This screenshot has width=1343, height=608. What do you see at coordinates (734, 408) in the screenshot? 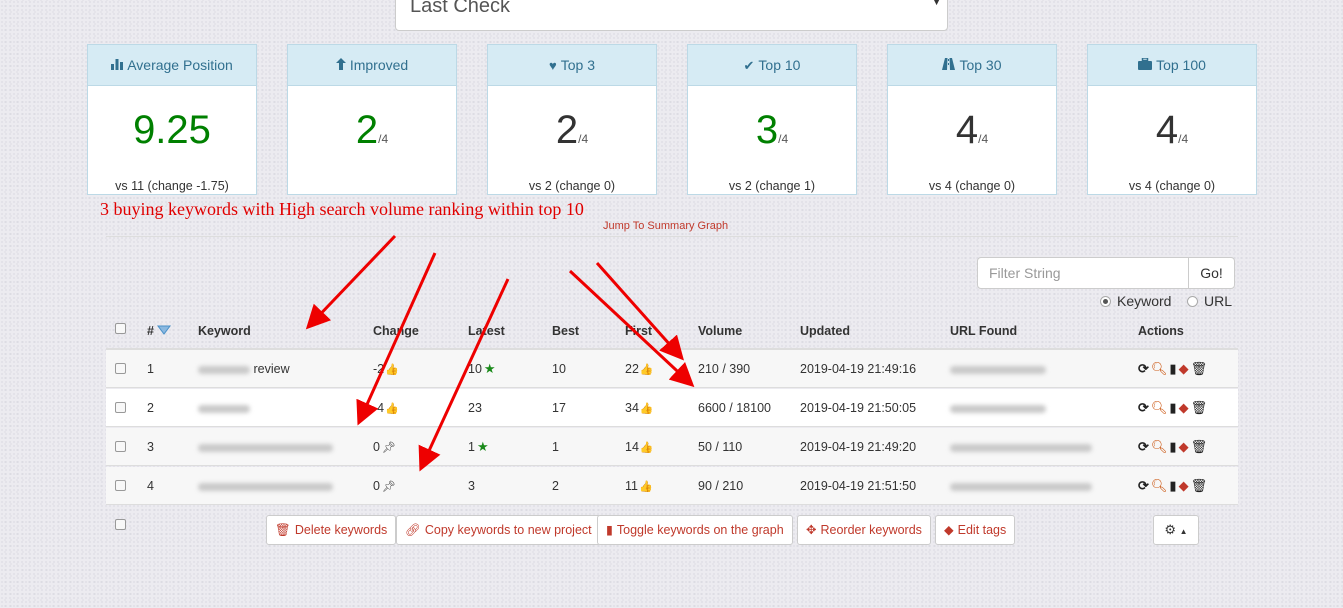
I see `row-volume: 6600 / 18100` at bounding box center [734, 408].